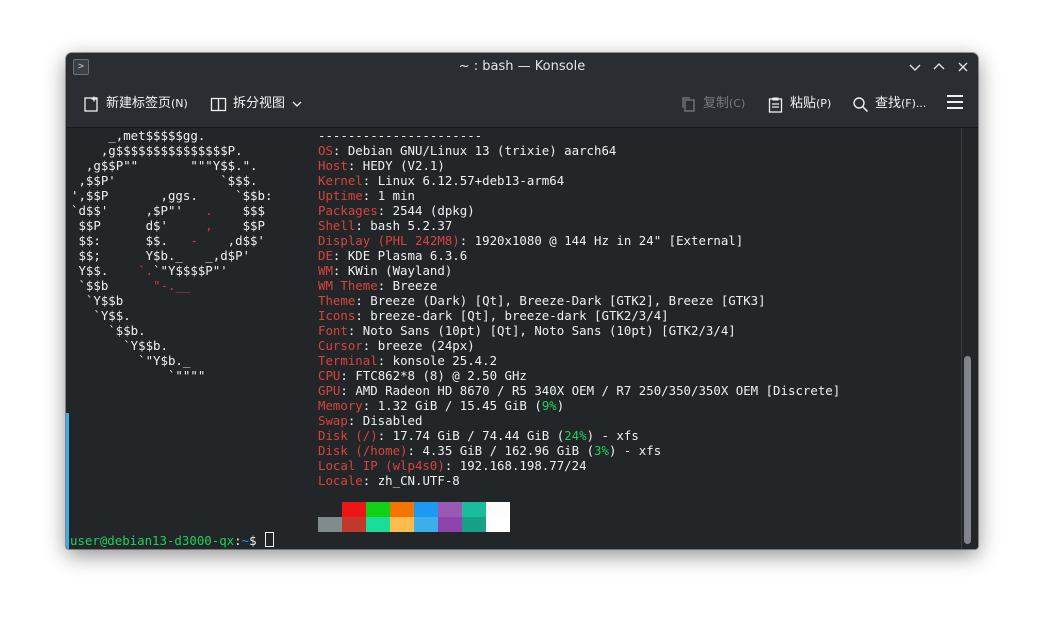 The image size is (1043, 627). I want to click on info-row: Uptime: 1 min, so click(579, 195).